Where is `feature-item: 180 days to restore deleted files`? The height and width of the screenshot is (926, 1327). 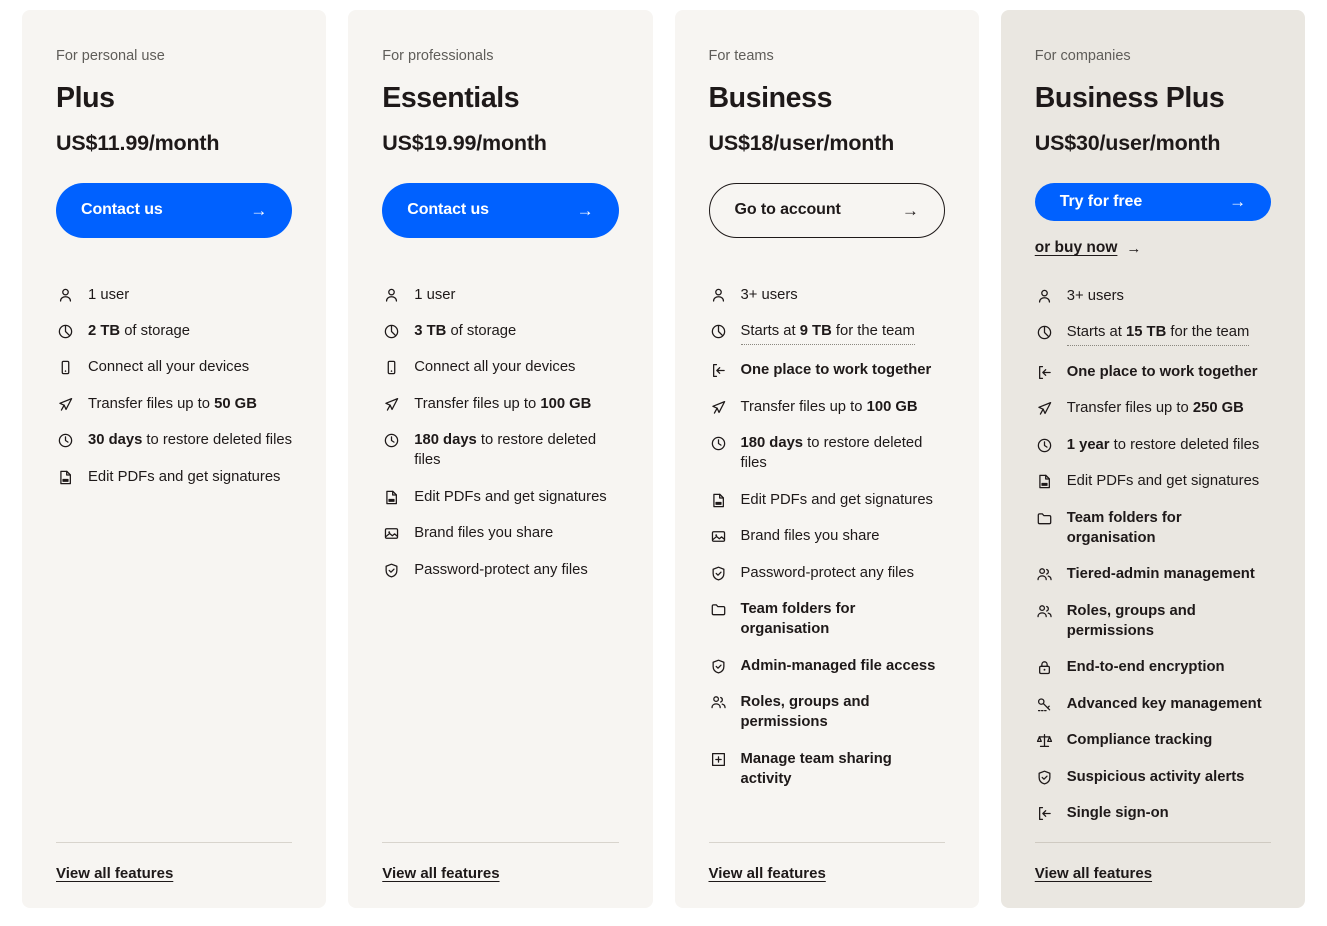 feature-item: 180 days to restore deleted files is located at coordinates (827, 454).